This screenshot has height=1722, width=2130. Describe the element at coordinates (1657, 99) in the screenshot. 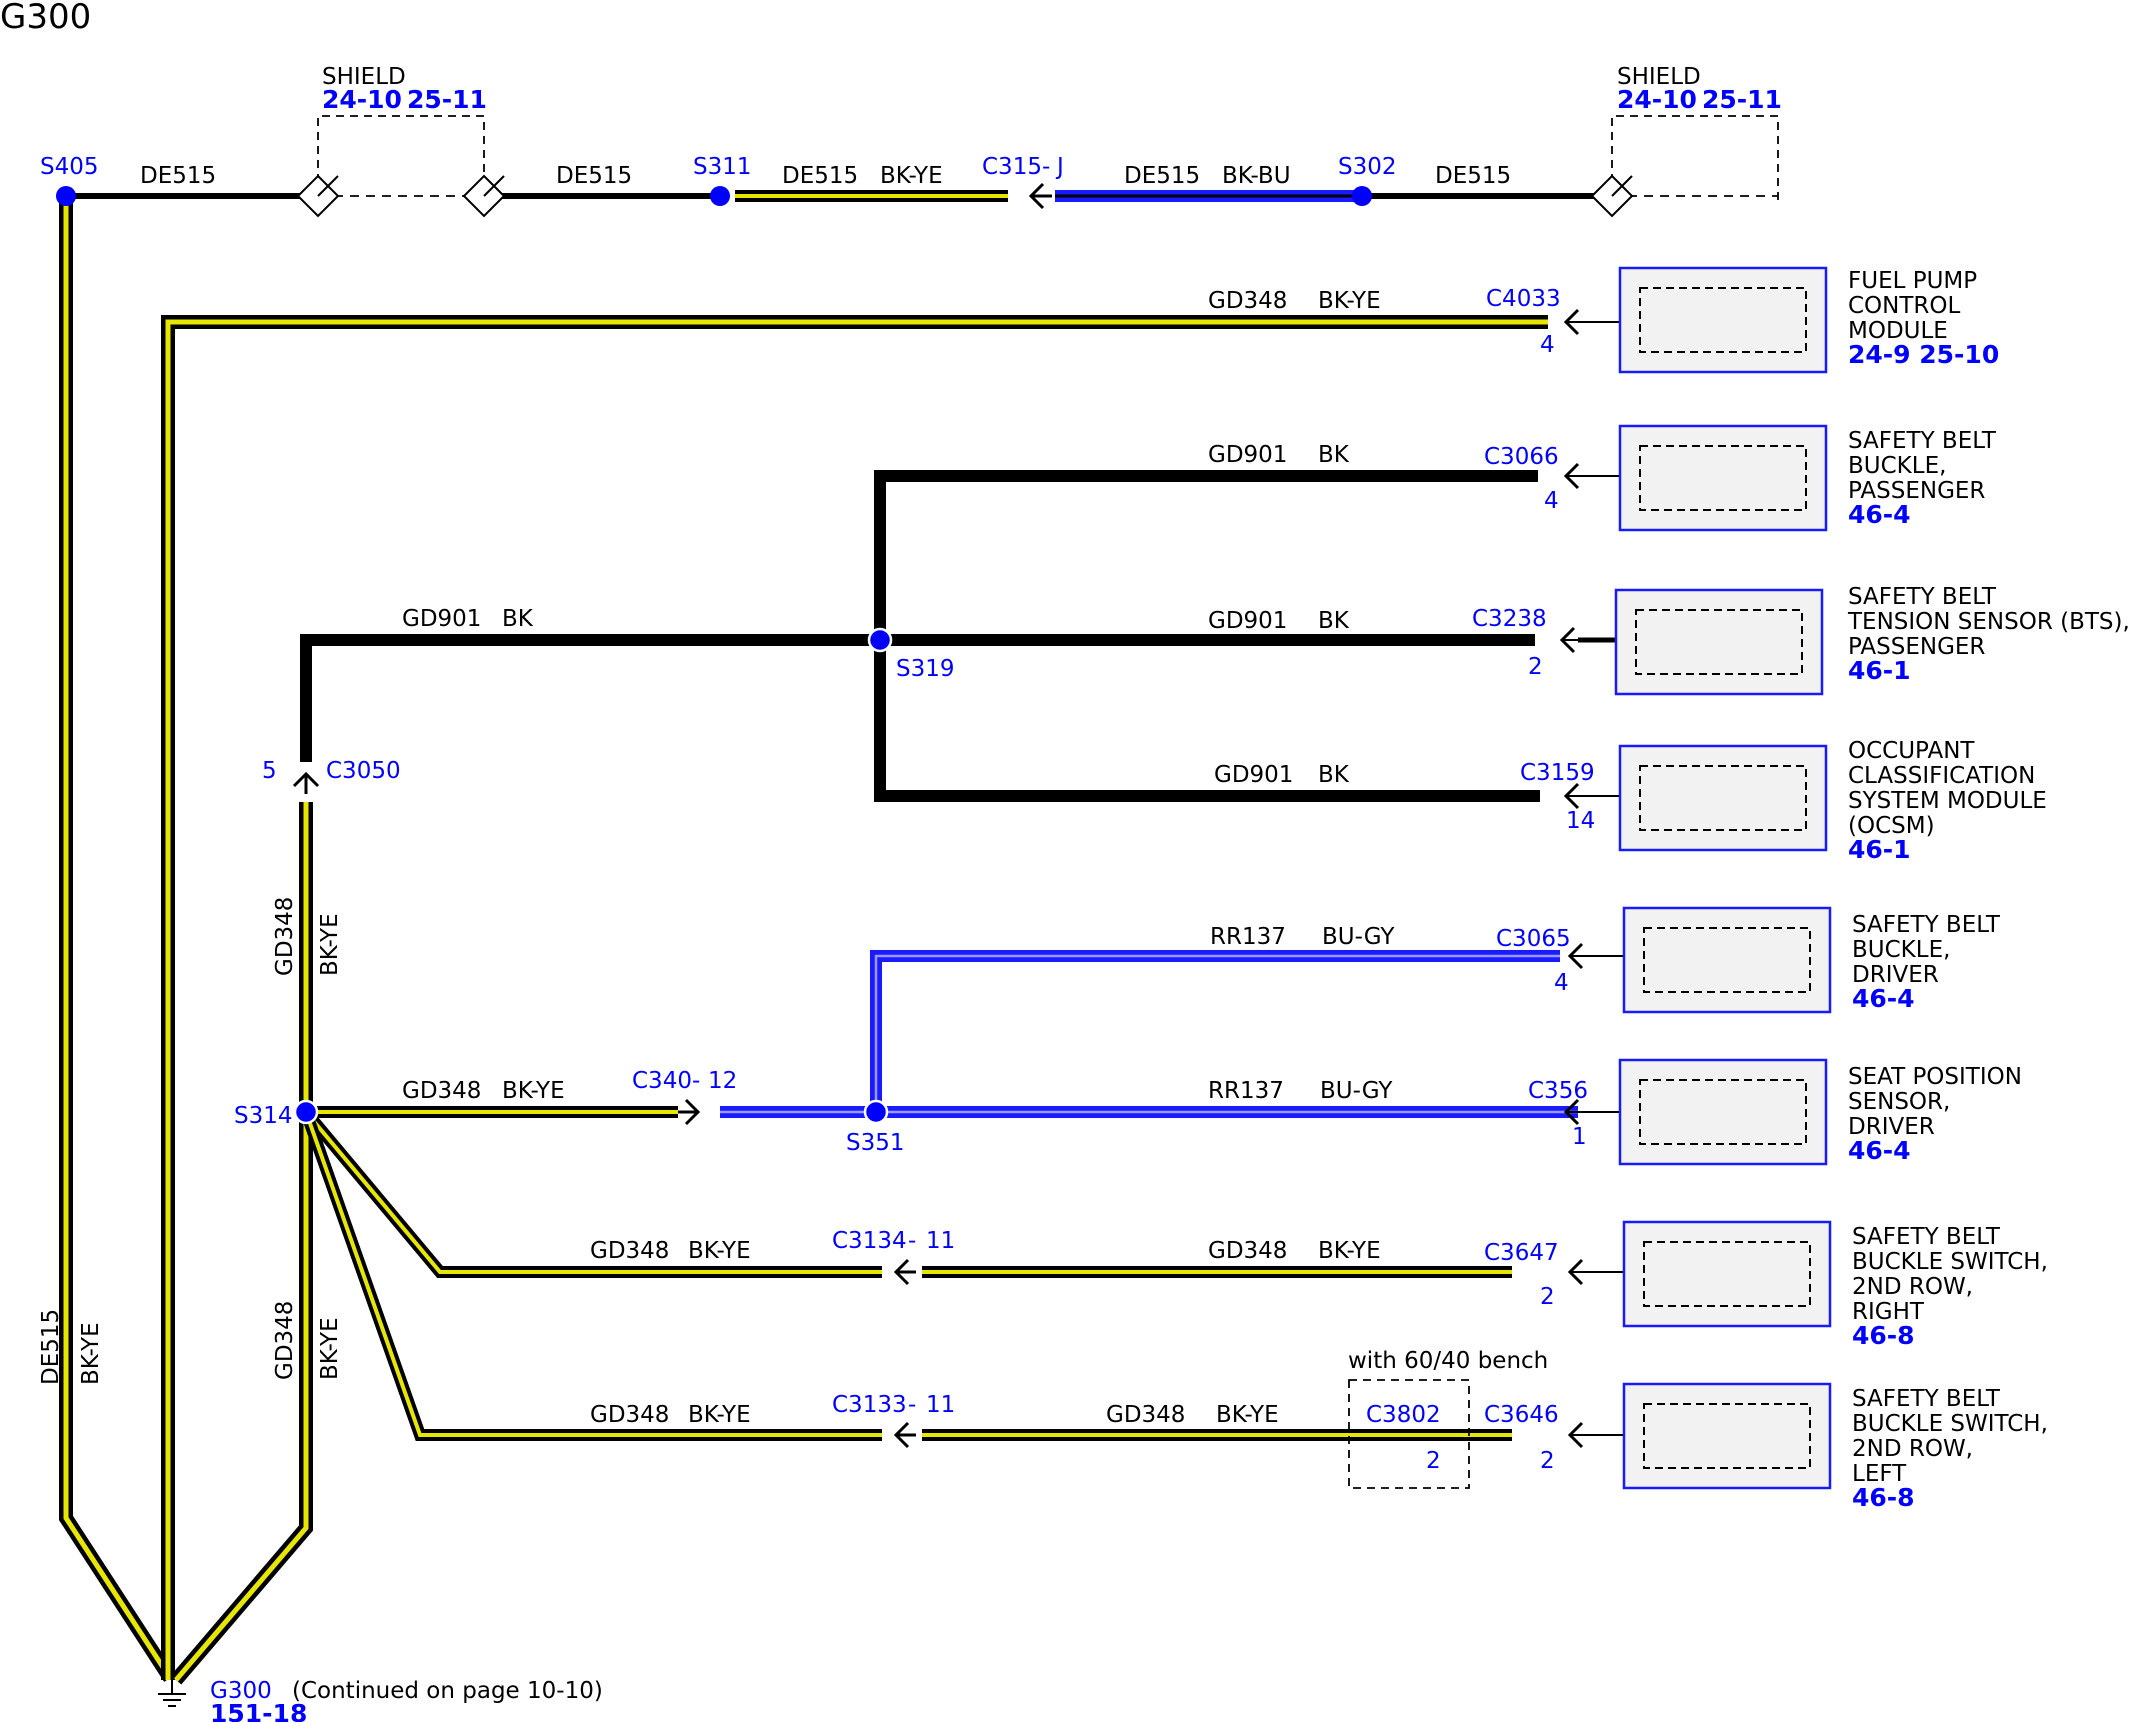

I see `shield-right-ref: 24-10` at that location.